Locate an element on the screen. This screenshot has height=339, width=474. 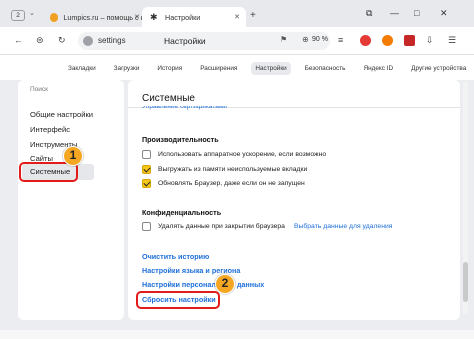
option-label: Удалять данные при закрытии браузера is located at coordinates (221, 226).